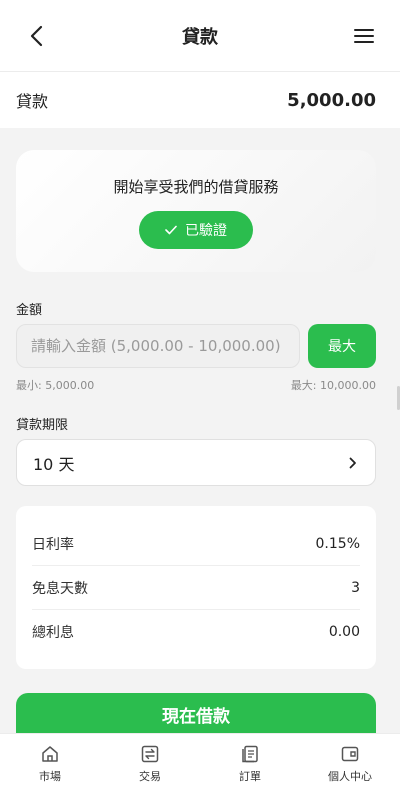 The image size is (400, 793). What do you see at coordinates (60, 588) in the screenshot?
I see `interest-free-days-label: 免息天數` at bounding box center [60, 588].